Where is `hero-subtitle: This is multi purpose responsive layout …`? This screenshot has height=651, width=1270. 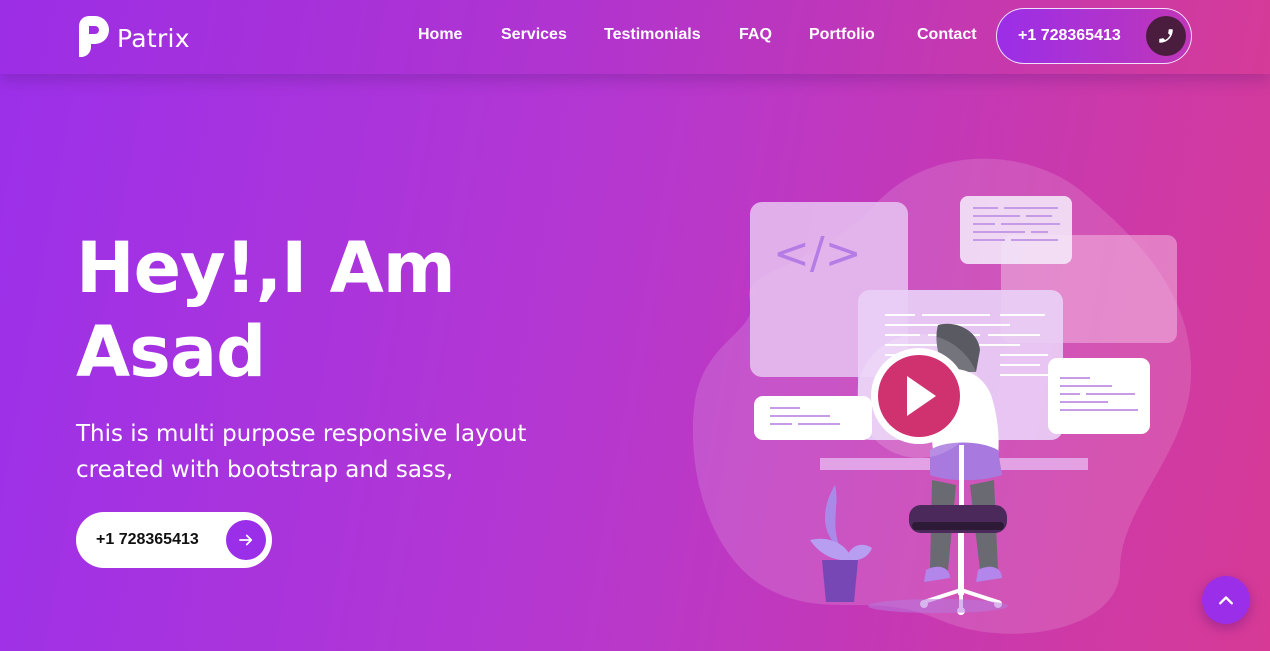 hero-subtitle: This is multi purpose responsive layout … is located at coordinates (336, 452).